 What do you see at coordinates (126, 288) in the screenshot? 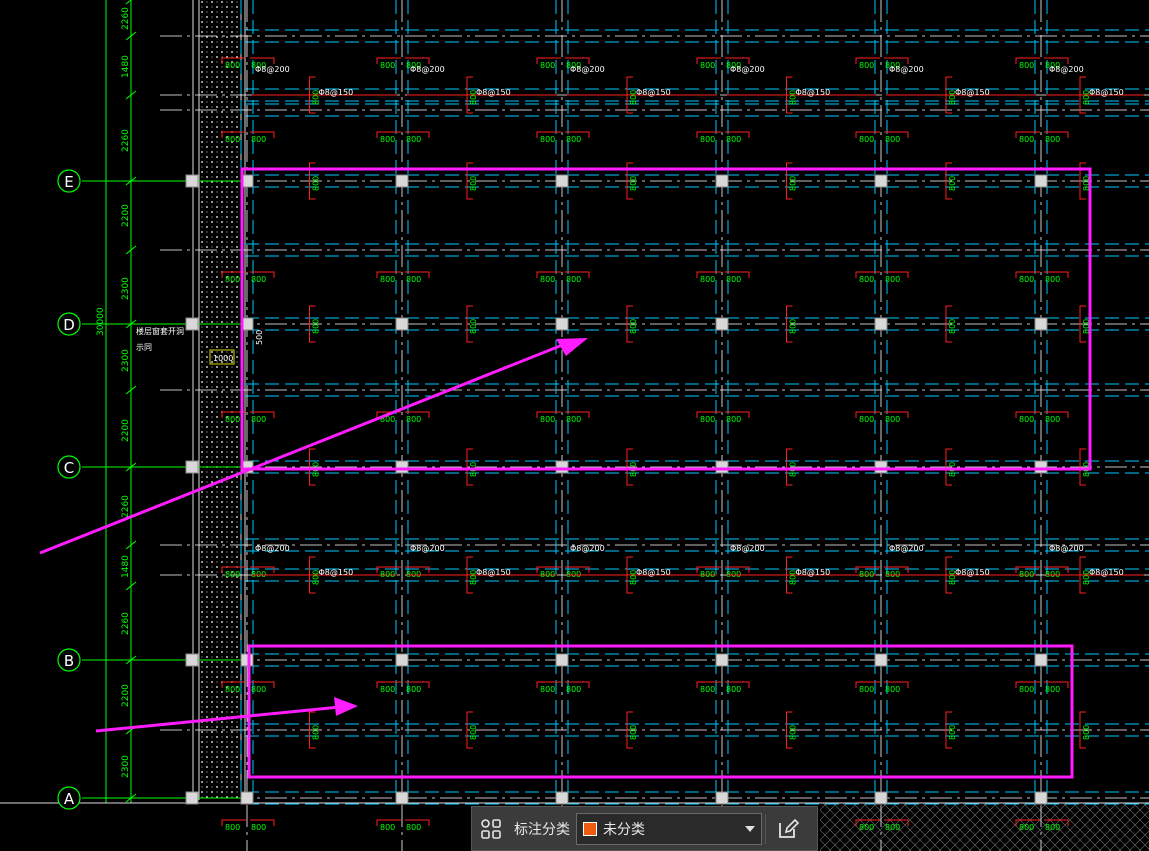
I see `dimension-value: 2300` at bounding box center [126, 288].